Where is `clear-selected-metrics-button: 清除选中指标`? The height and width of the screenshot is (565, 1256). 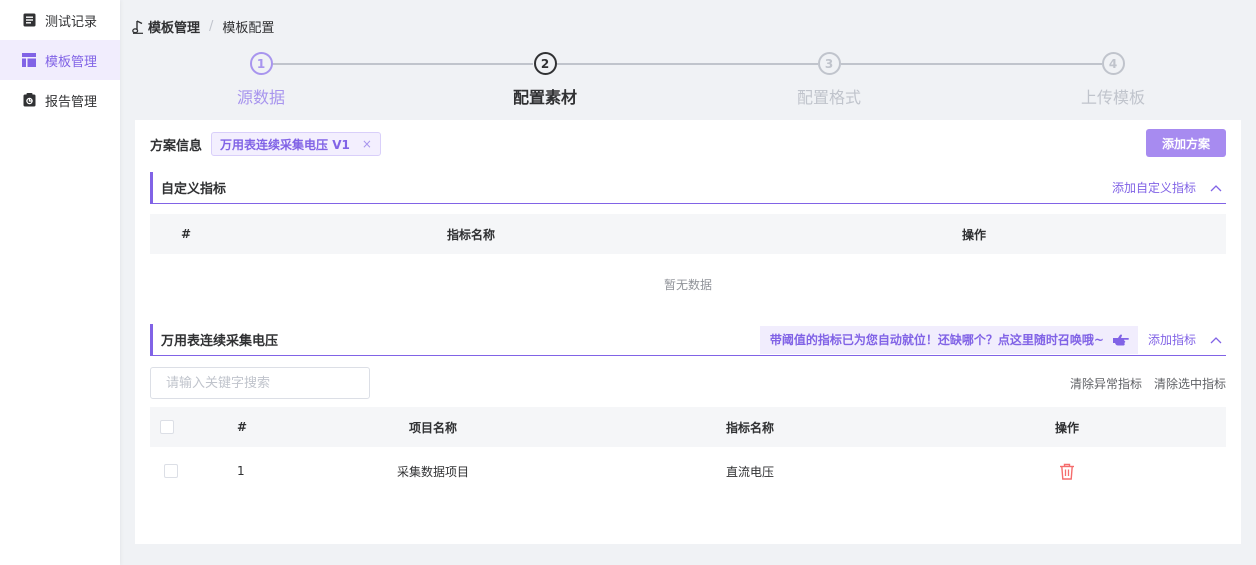 clear-selected-metrics-button: 清除选中指标 is located at coordinates (1190, 383).